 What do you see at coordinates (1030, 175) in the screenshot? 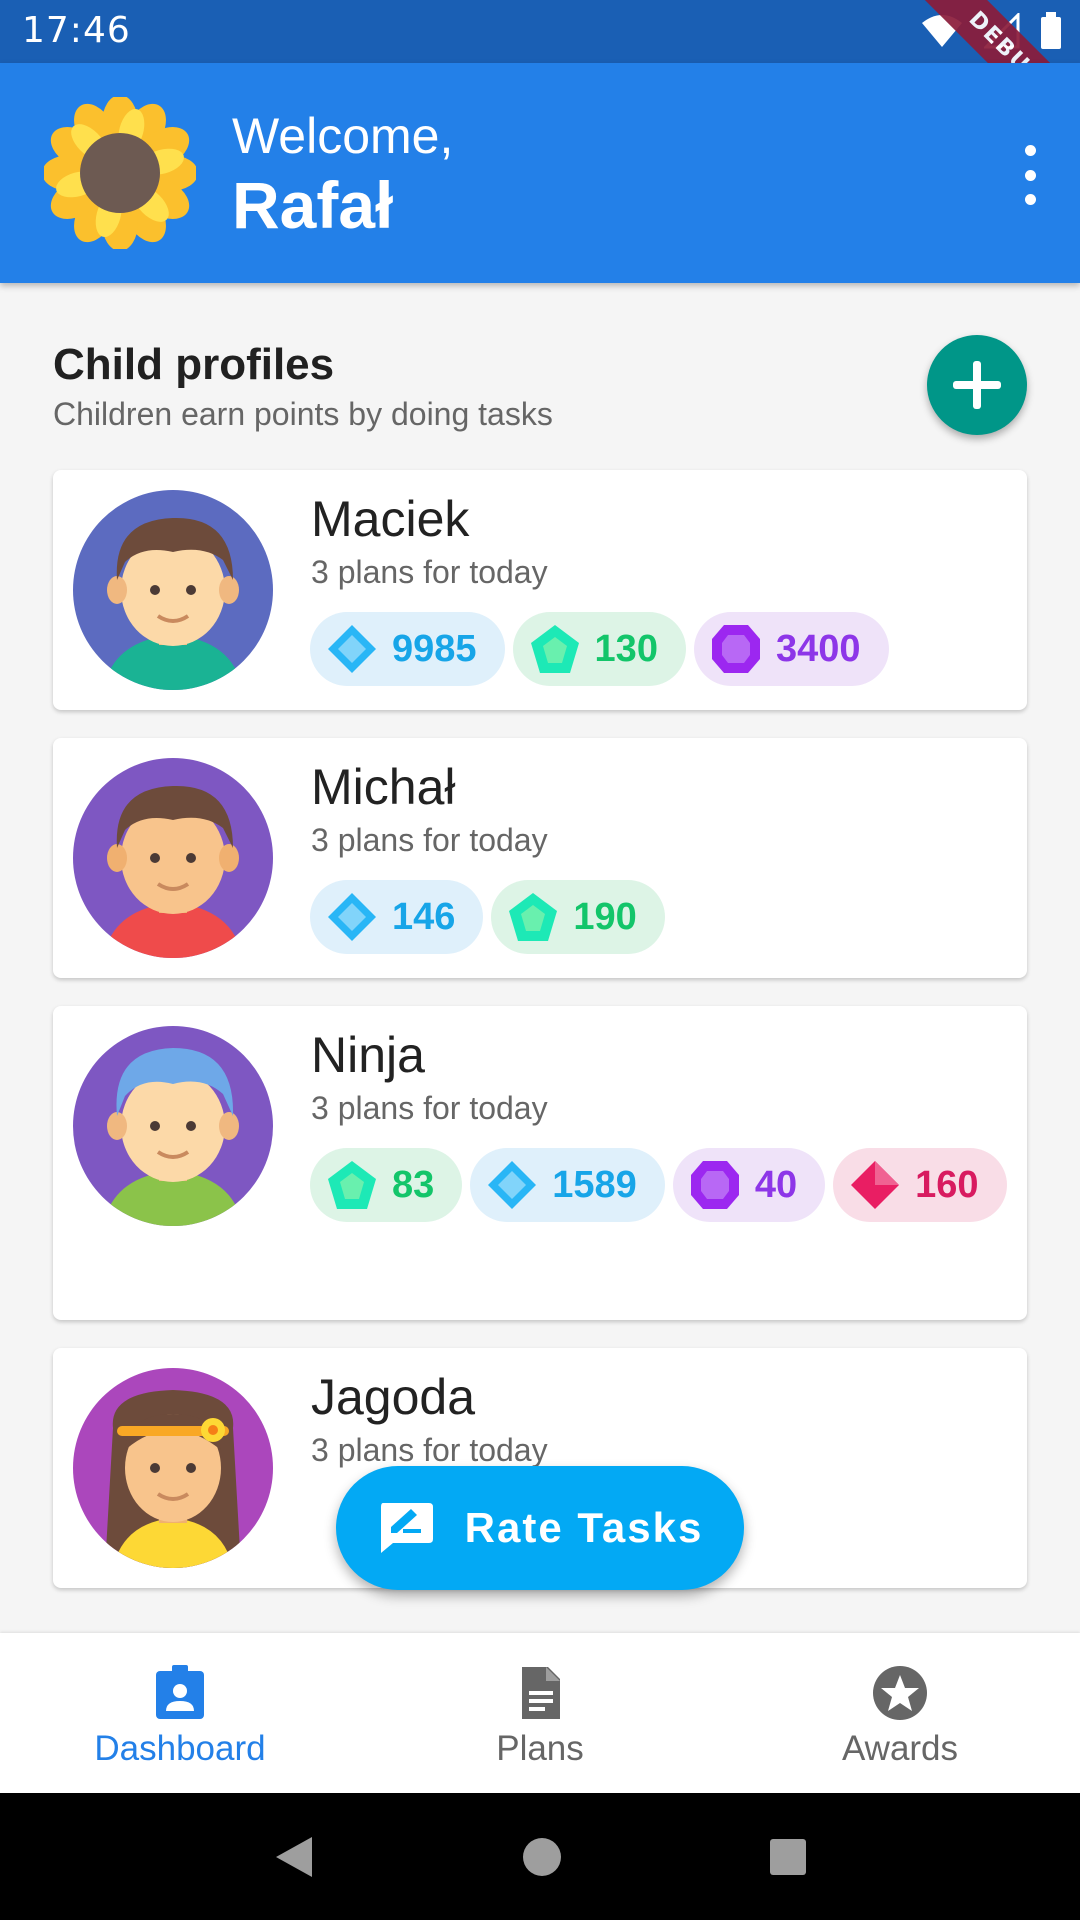
I see `more-menu-icon` at bounding box center [1030, 175].